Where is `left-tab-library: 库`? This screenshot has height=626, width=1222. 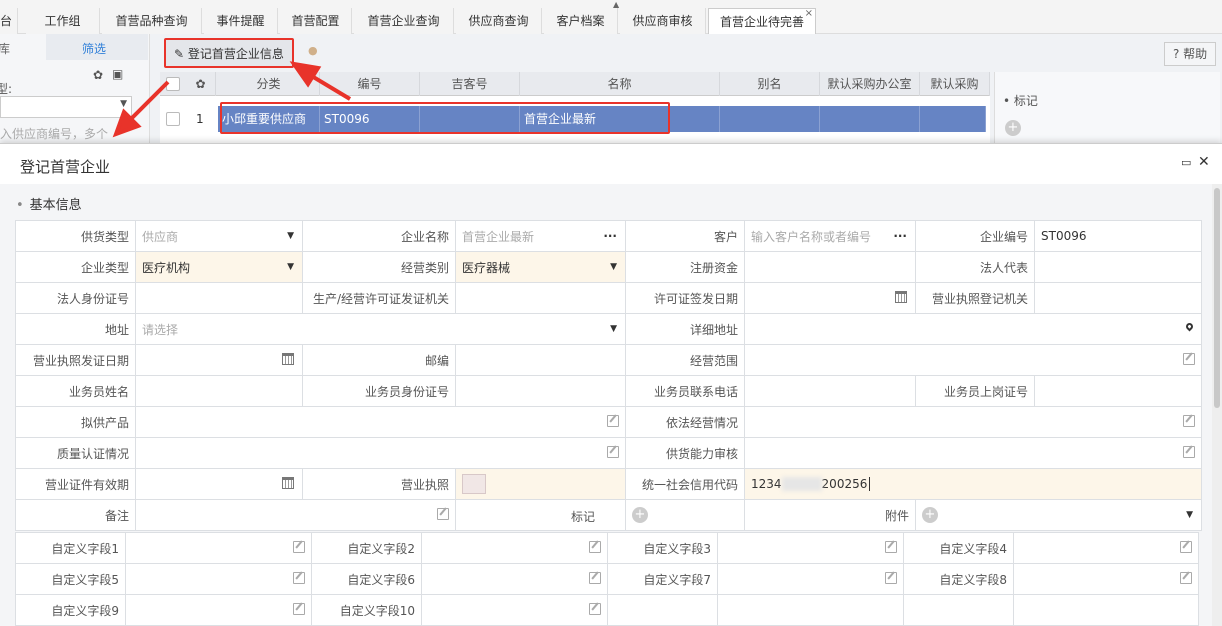
left-tab-library: 库 is located at coordinates (5, 48).